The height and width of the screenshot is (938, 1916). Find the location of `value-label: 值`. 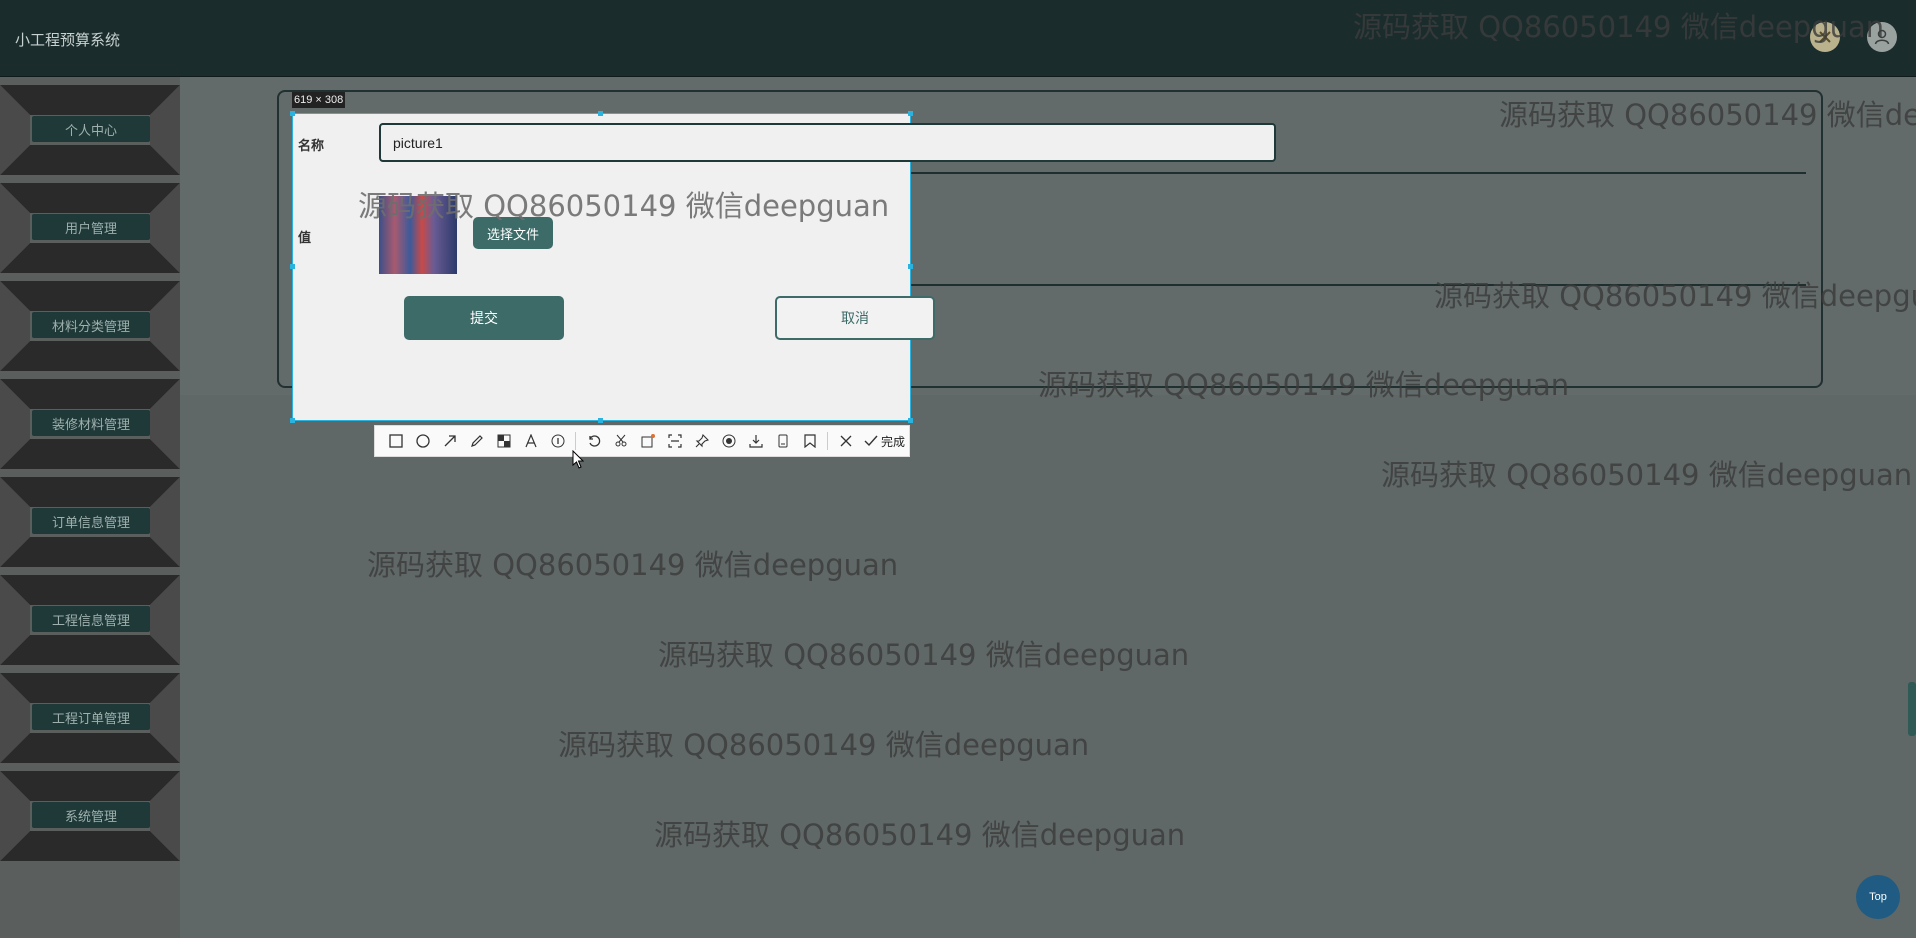

value-label: 值 is located at coordinates (305, 237).